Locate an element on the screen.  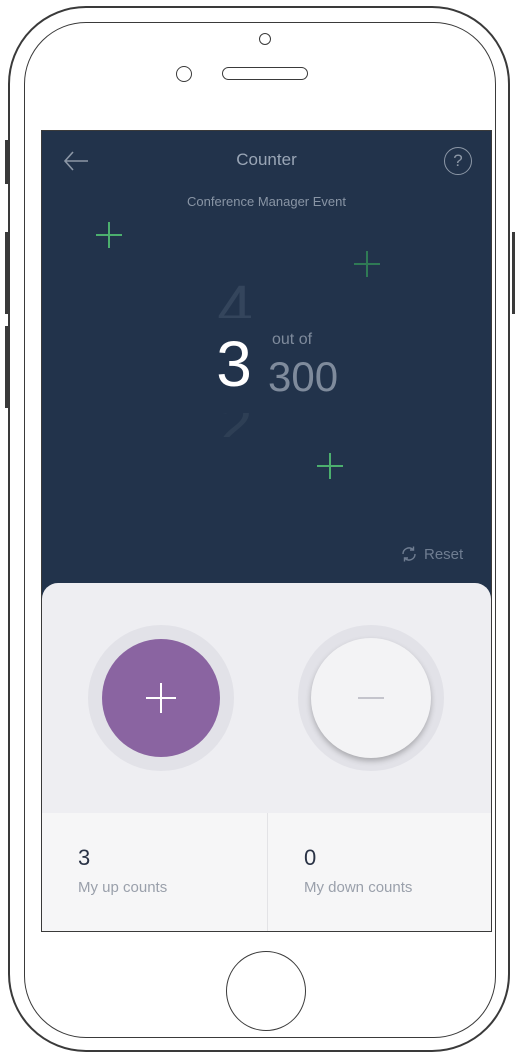
my-stats: 3 My up counts 0 My down counts is located at coordinates (266, 872).